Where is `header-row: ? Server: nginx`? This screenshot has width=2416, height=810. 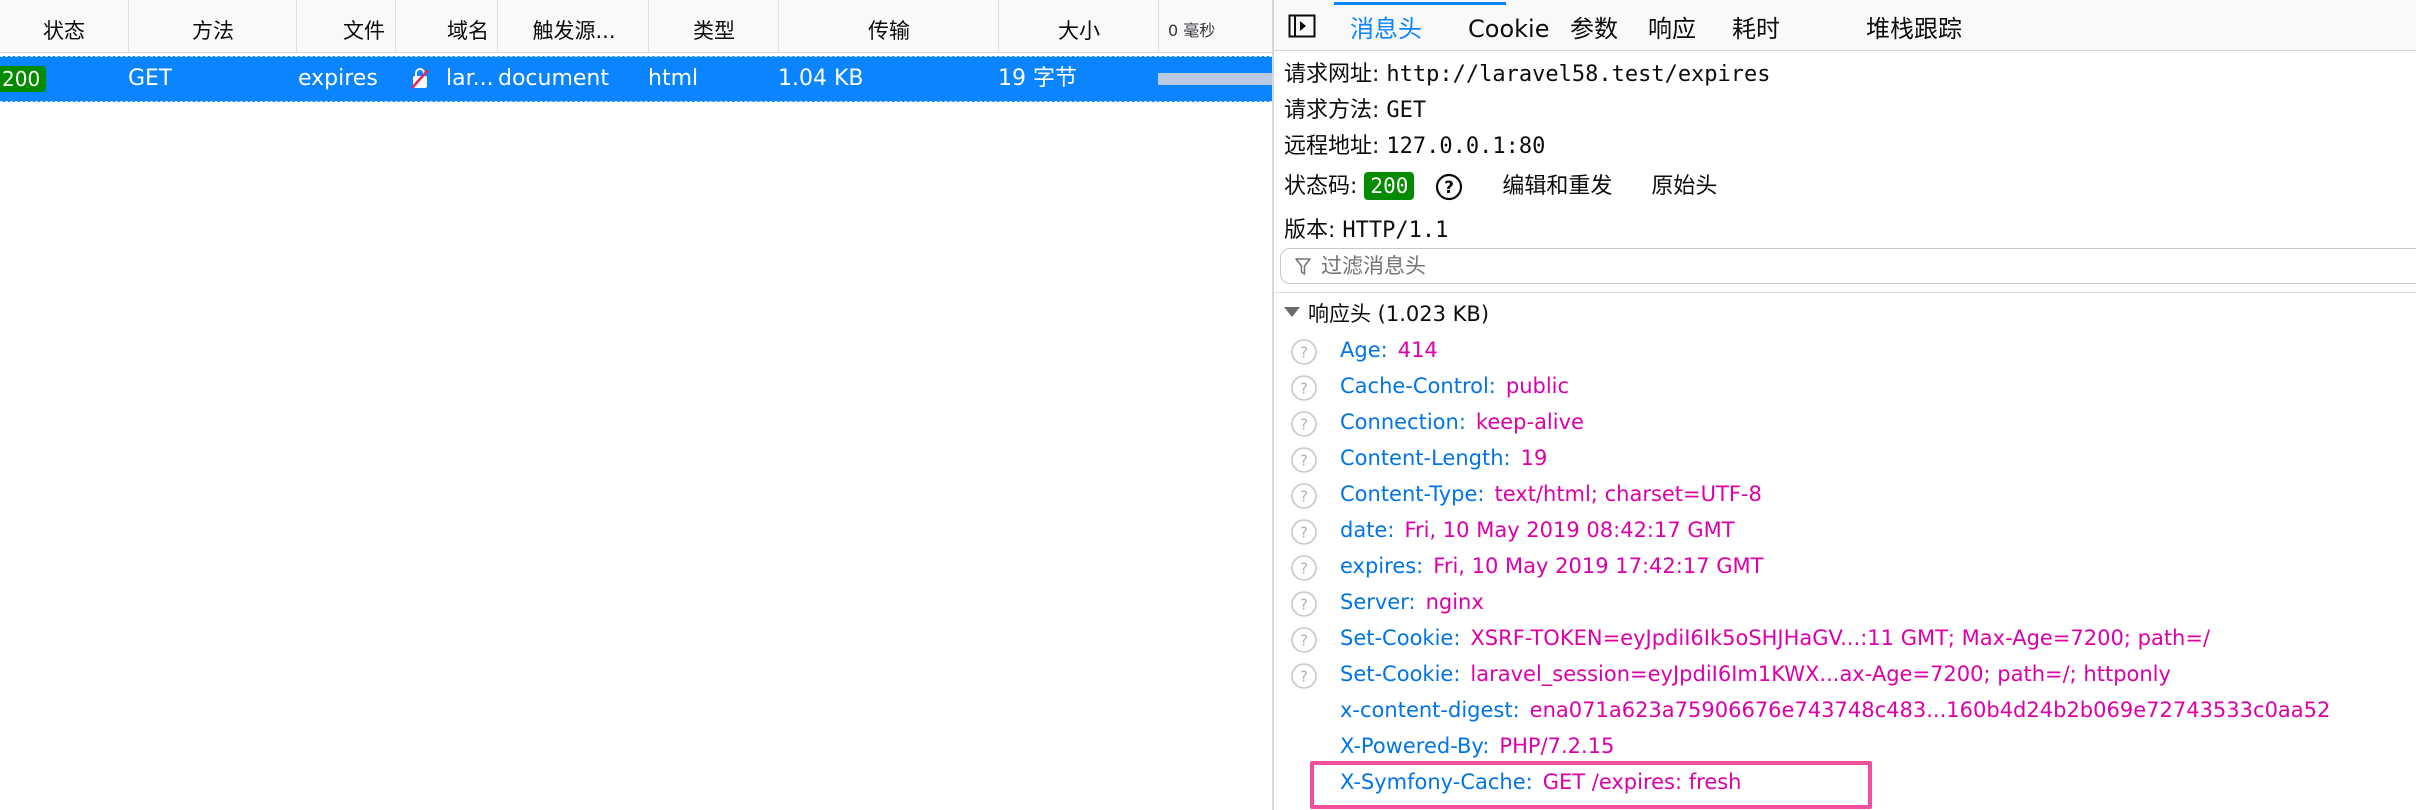
header-row: ? Server: nginx is located at coordinates (1845, 604).